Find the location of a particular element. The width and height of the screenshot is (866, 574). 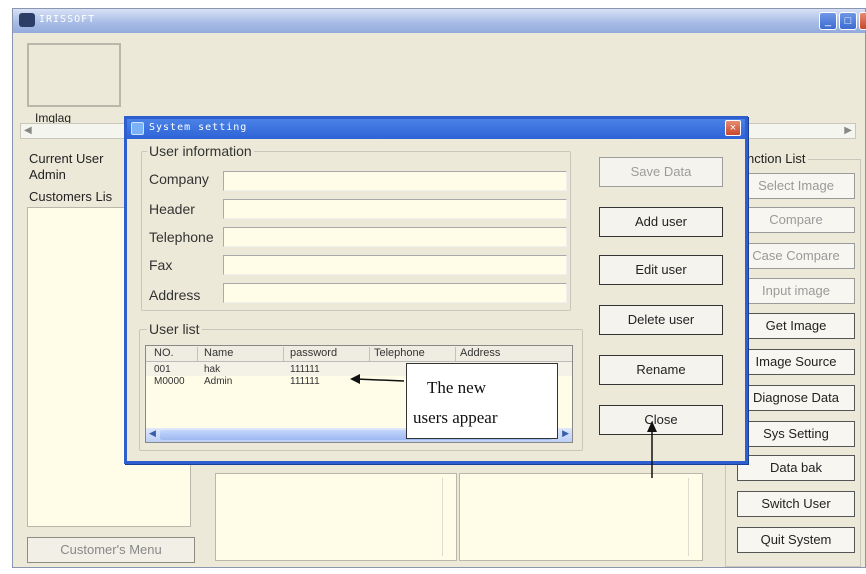

new-users-arrow-head is located at coordinates (355, 379).